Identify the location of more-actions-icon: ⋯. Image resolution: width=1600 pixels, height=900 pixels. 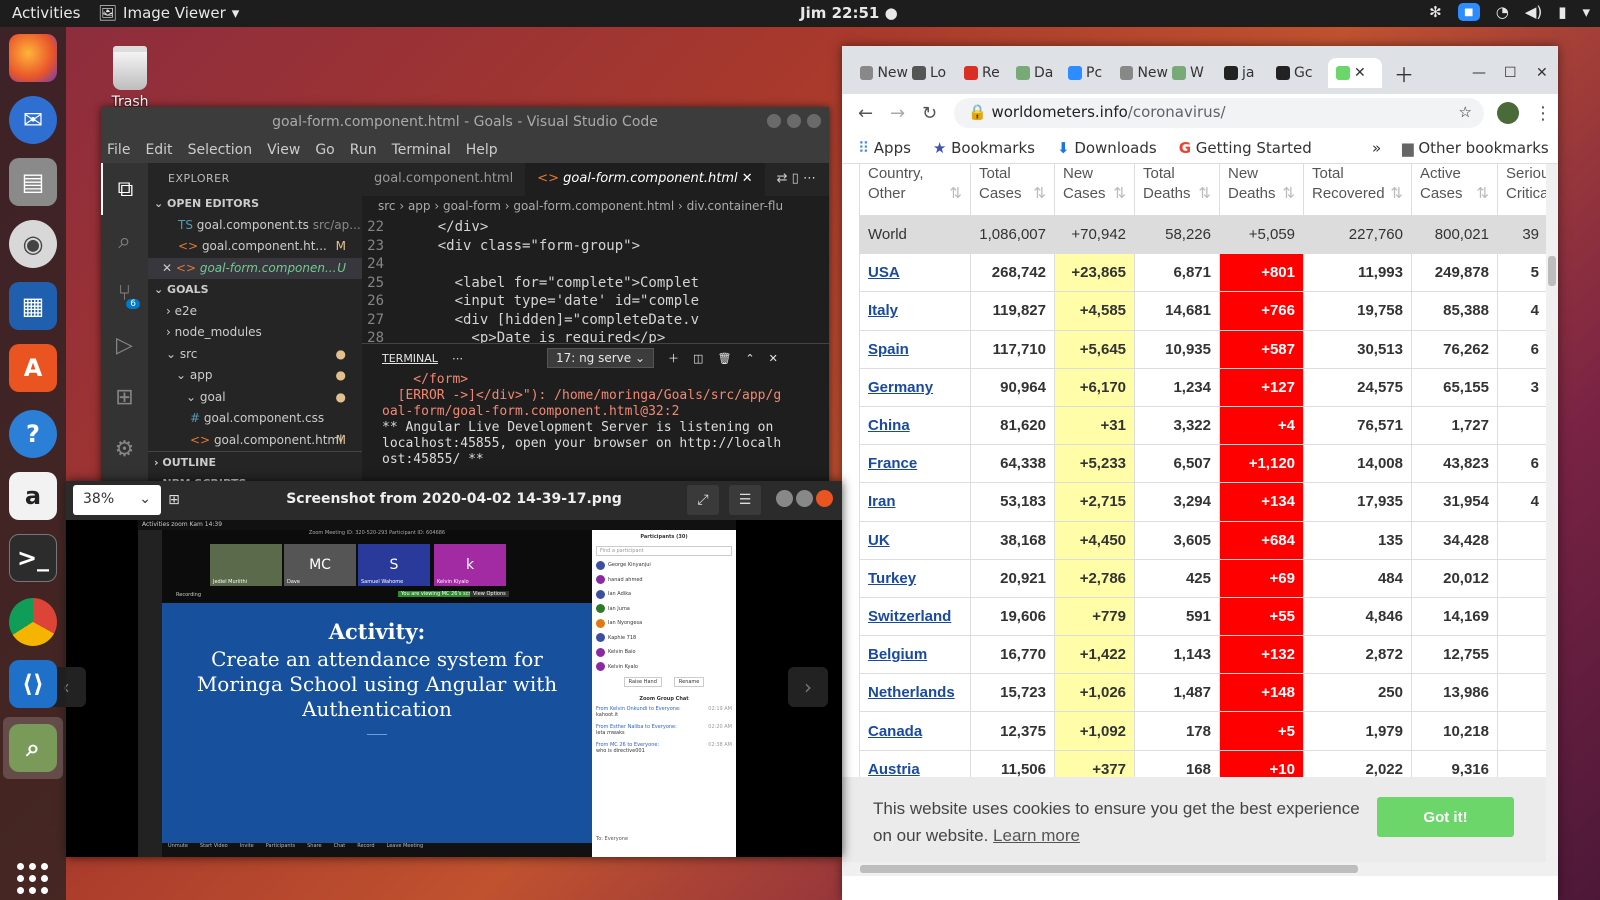
(457, 358).